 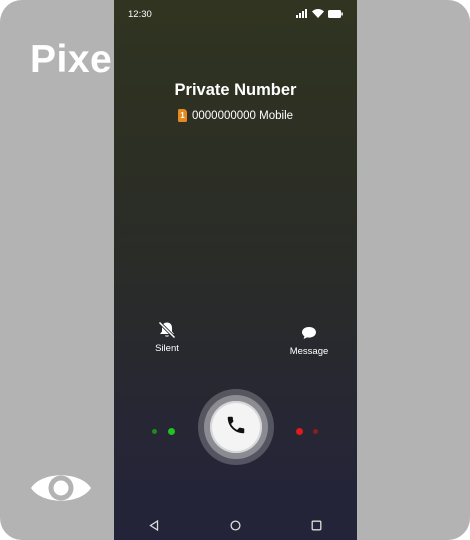 I want to click on status-bar: 12:30, so click(x=235, y=14).